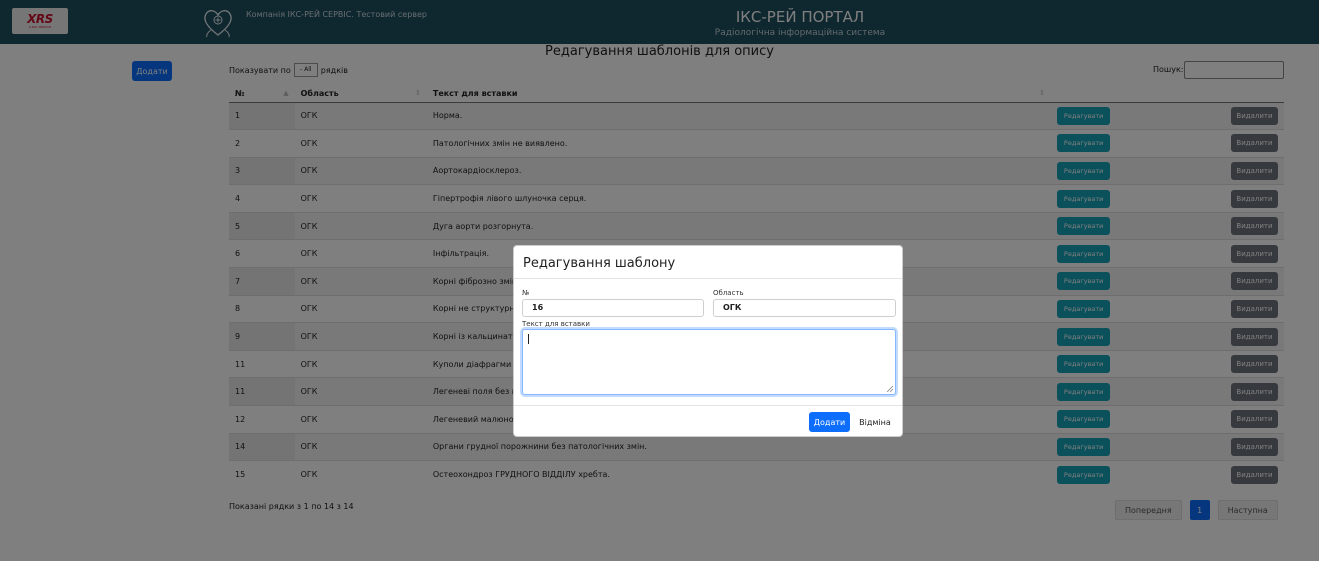 This screenshot has width=1319, height=561. I want to click on text-caret, so click(528, 339).